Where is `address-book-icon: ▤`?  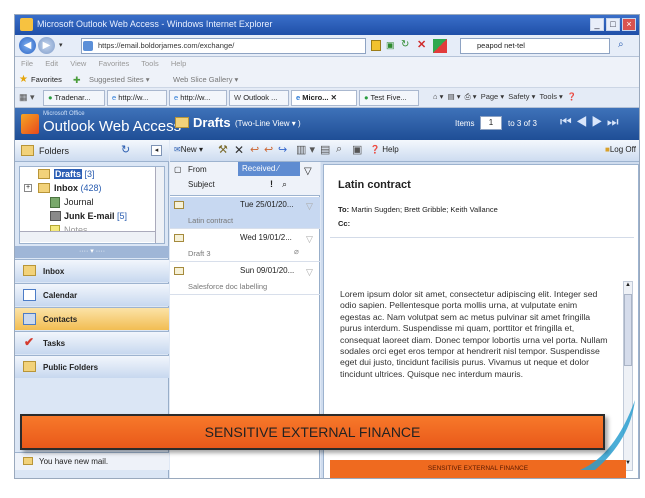 address-book-icon: ▤ is located at coordinates (325, 149).